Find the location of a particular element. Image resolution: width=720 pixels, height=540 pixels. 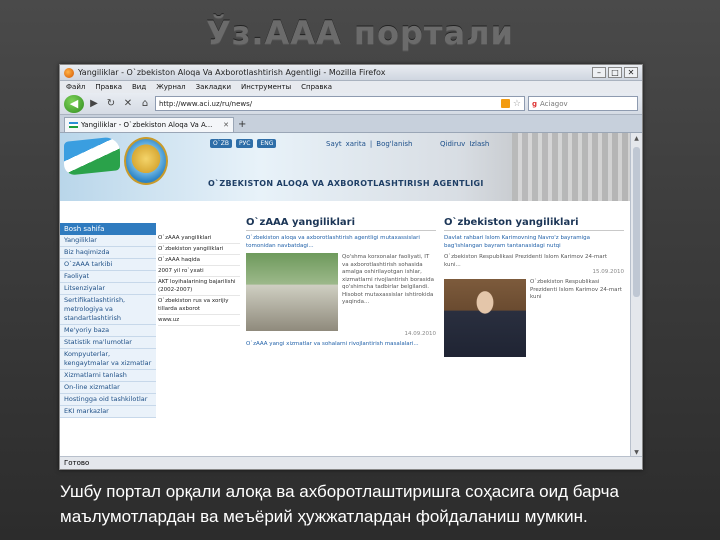

uz-news-title: O`zbekiston yangiliklari is located at coordinates (534, 224).